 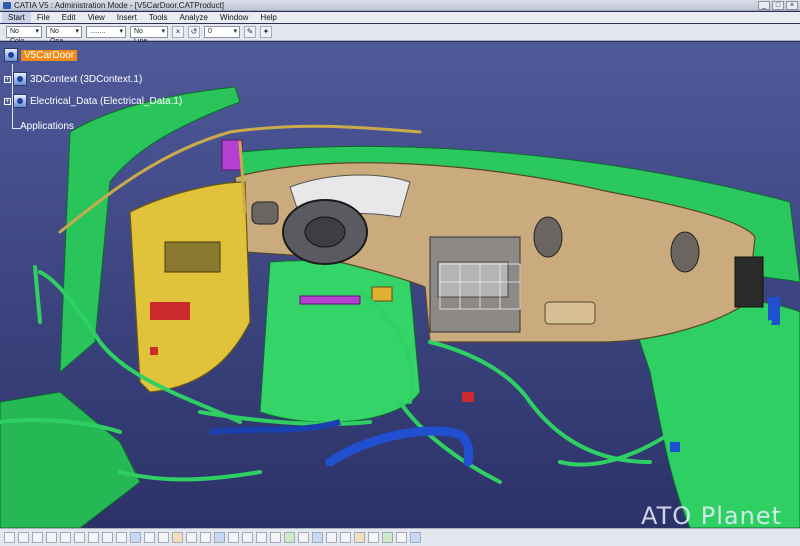 What do you see at coordinates (340, 341) in the screenshot?
I see `center-console` at bounding box center [340, 341].